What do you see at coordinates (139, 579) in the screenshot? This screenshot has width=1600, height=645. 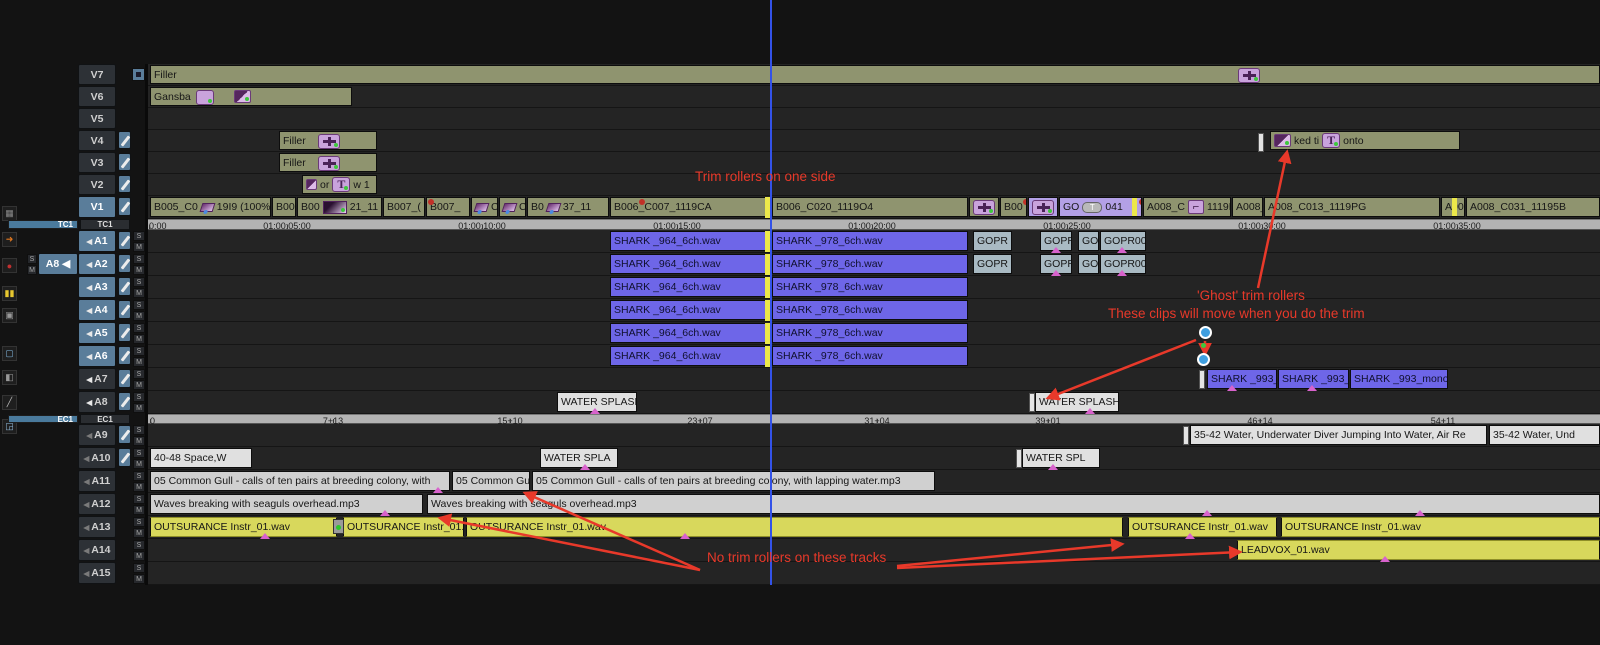 I see `mute-button-a15: M` at bounding box center [139, 579].